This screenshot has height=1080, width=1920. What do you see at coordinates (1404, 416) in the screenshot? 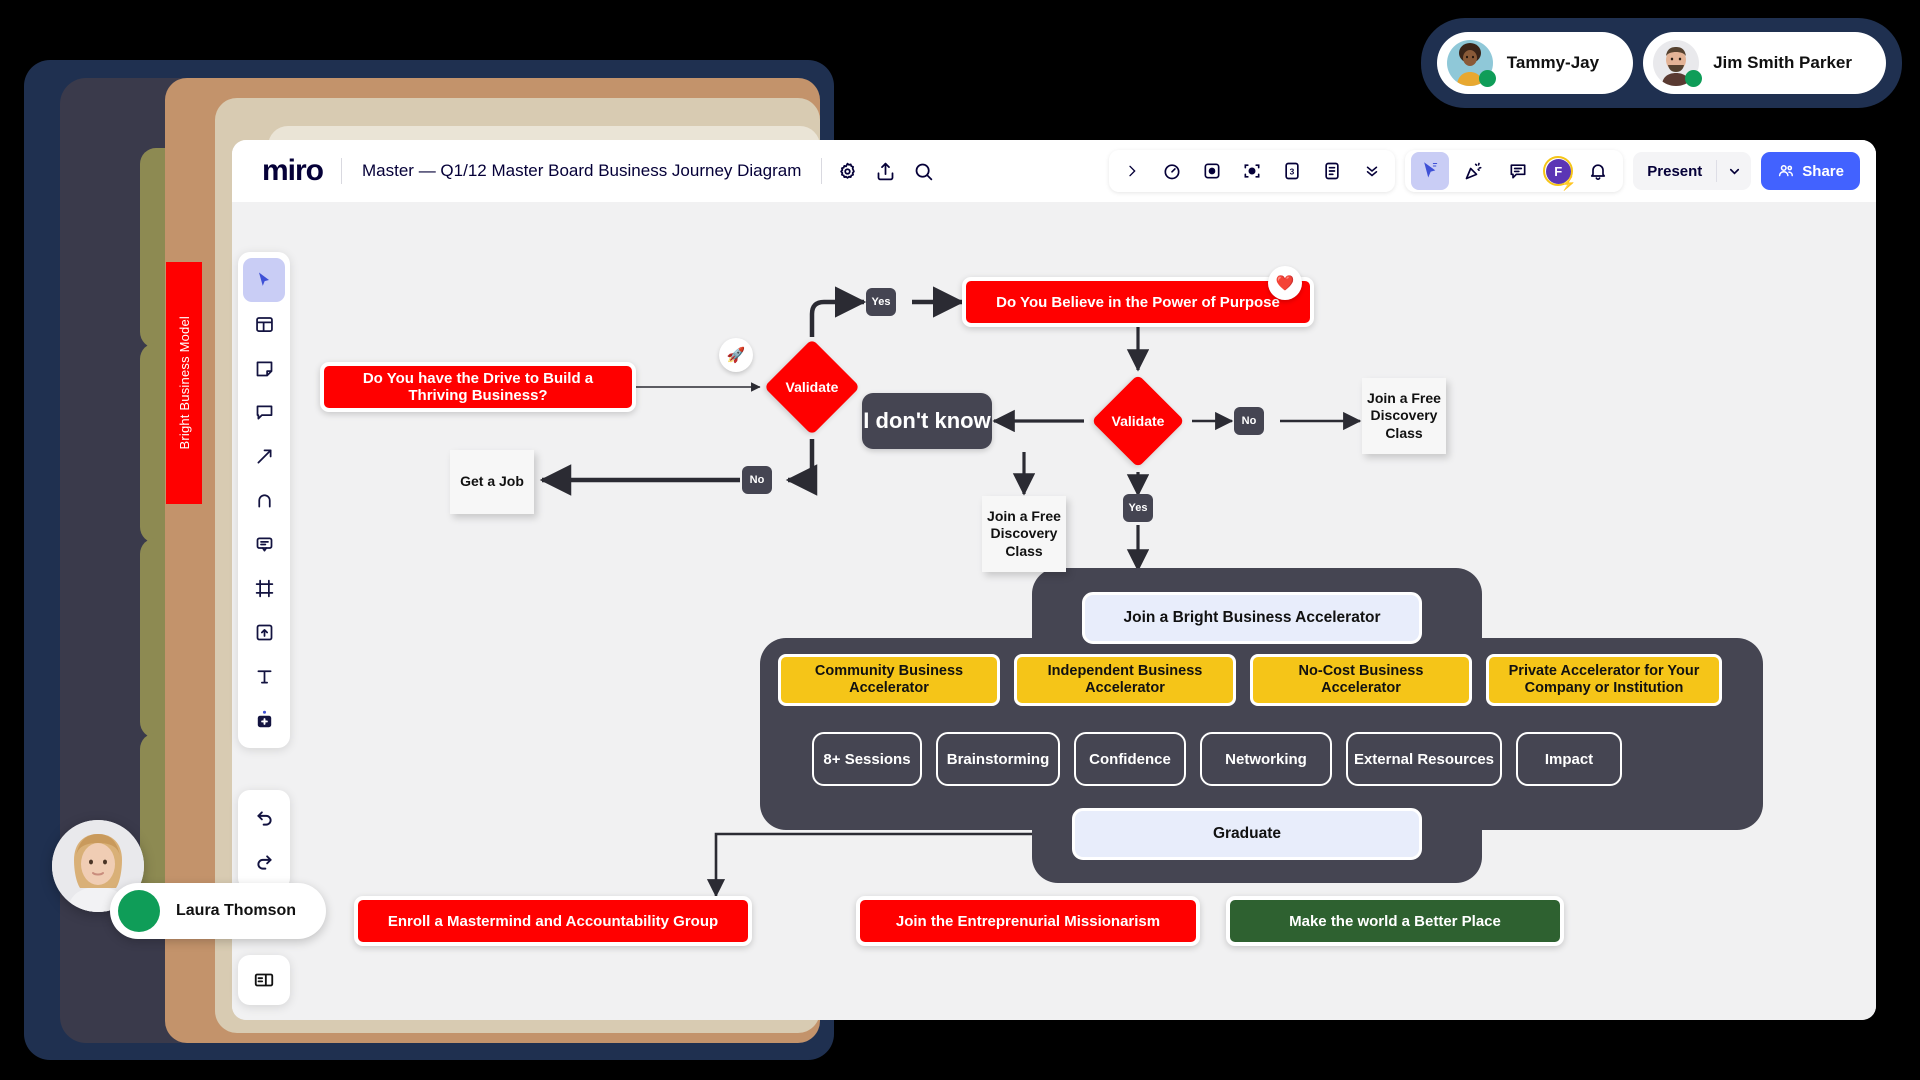
I see `node-free-discovery-class-right: Join a Free Discovery Class` at bounding box center [1404, 416].